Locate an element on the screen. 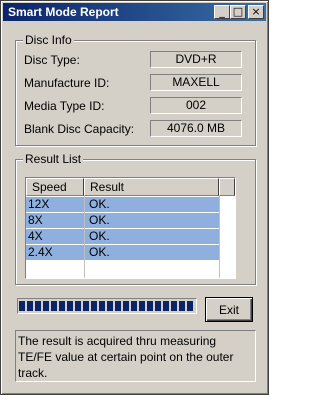  close-button: × is located at coordinates (256, 12).